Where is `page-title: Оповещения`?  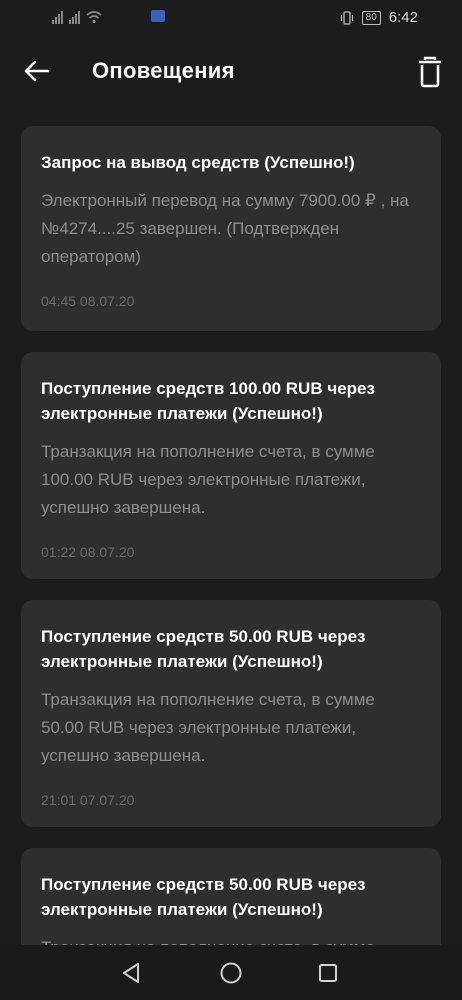
page-title: Оповещения is located at coordinates (163, 70).